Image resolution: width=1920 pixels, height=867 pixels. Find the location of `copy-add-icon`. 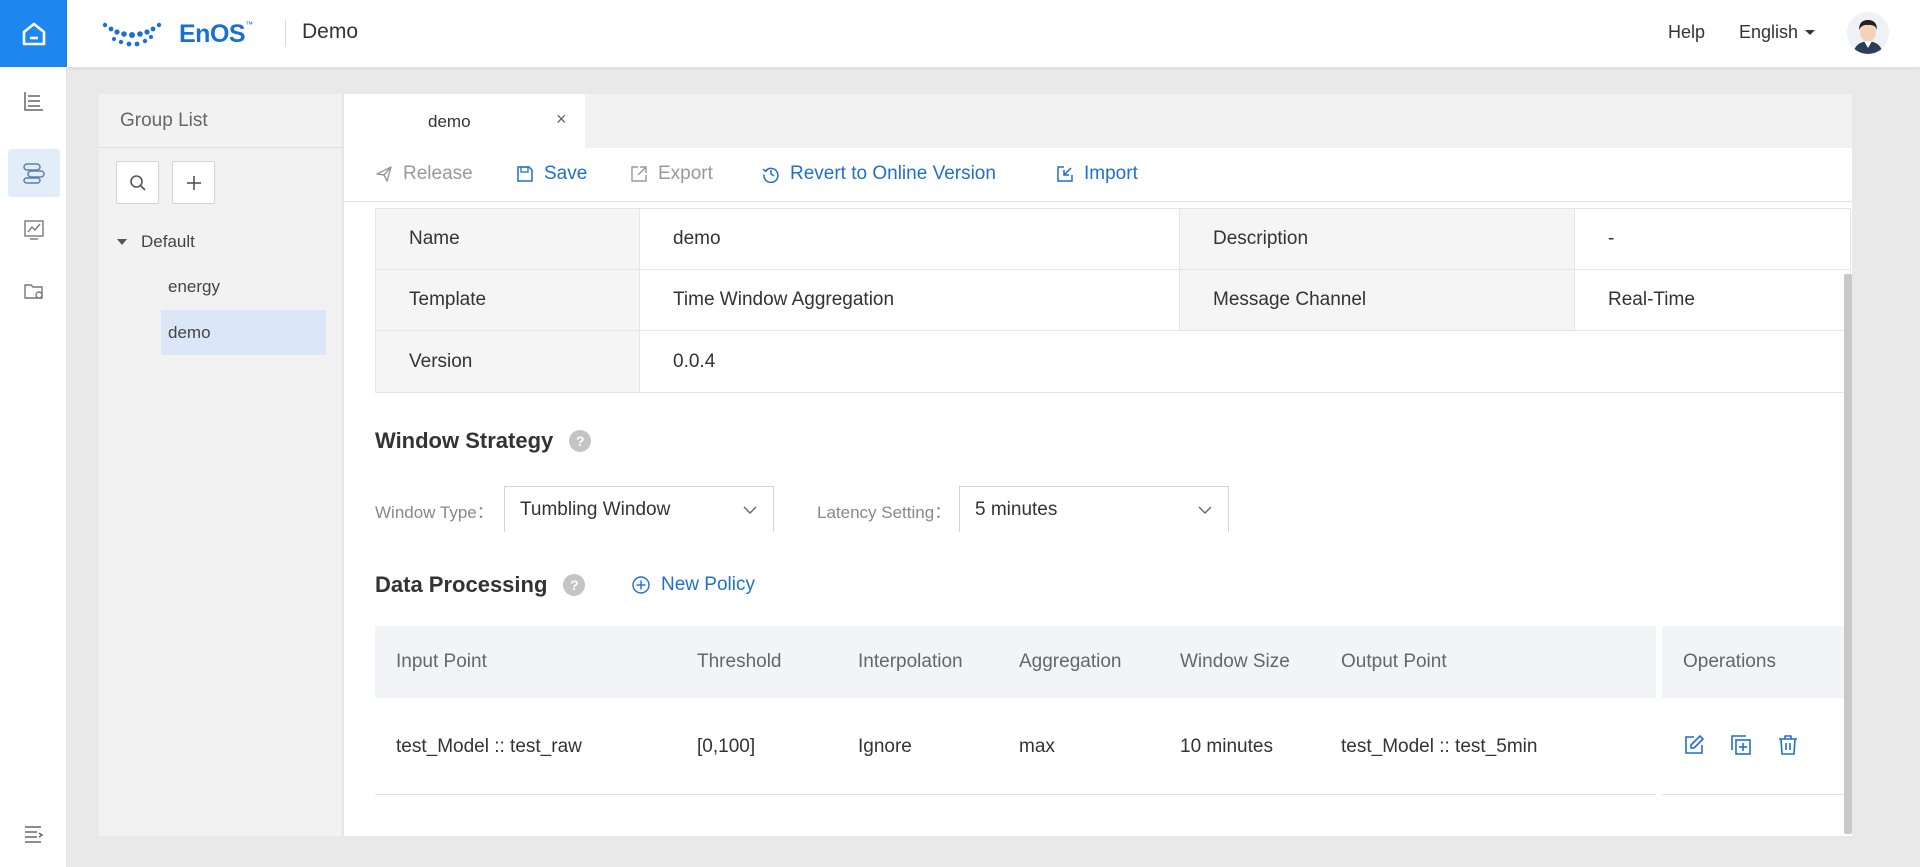

copy-add-icon is located at coordinates (1741, 745).